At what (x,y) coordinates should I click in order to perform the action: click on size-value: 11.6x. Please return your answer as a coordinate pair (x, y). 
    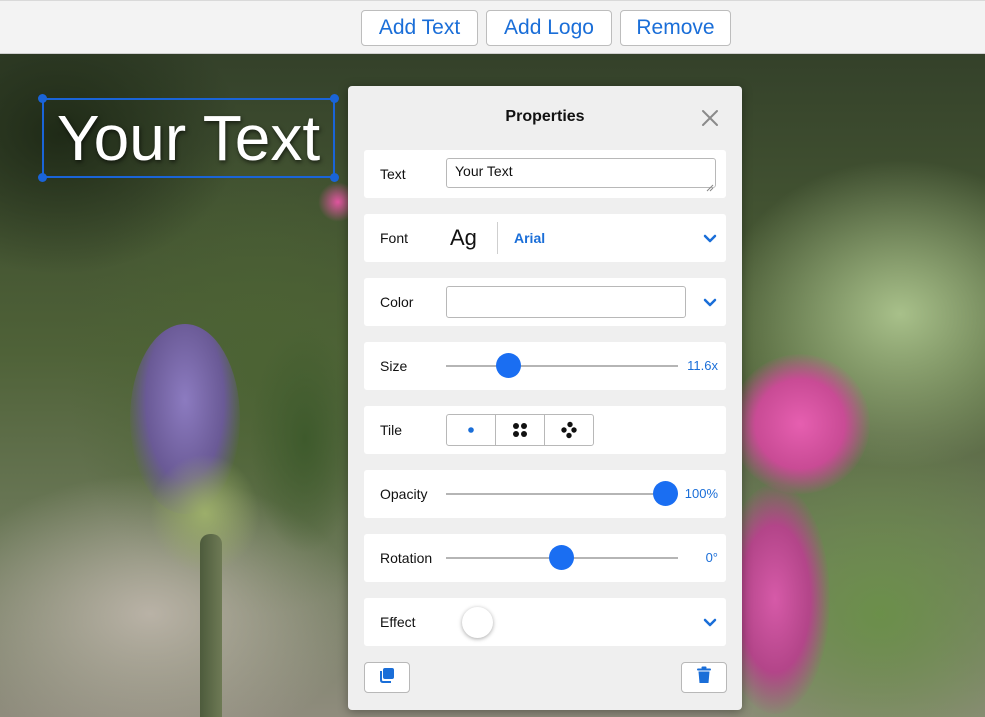
    Looking at the image, I should click on (702, 365).